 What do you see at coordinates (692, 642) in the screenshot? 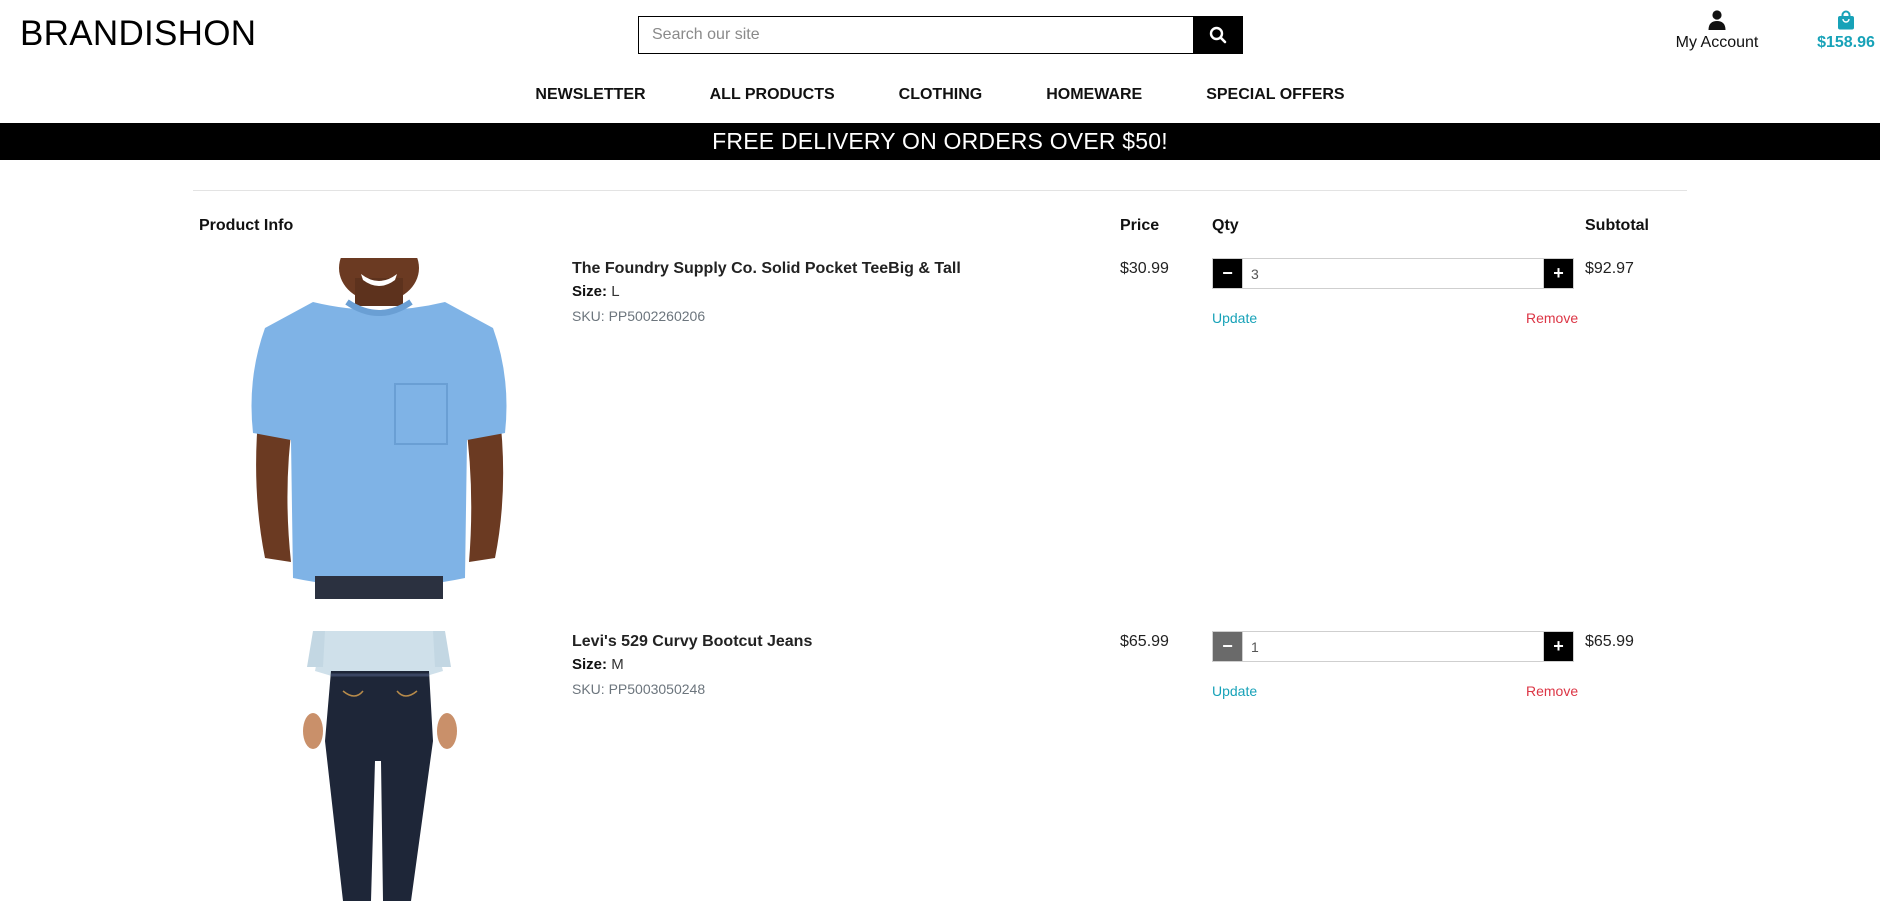
I see `product-name: Levi's 529 Curvy Bootcut Jeans` at bounding box center [692, 642].